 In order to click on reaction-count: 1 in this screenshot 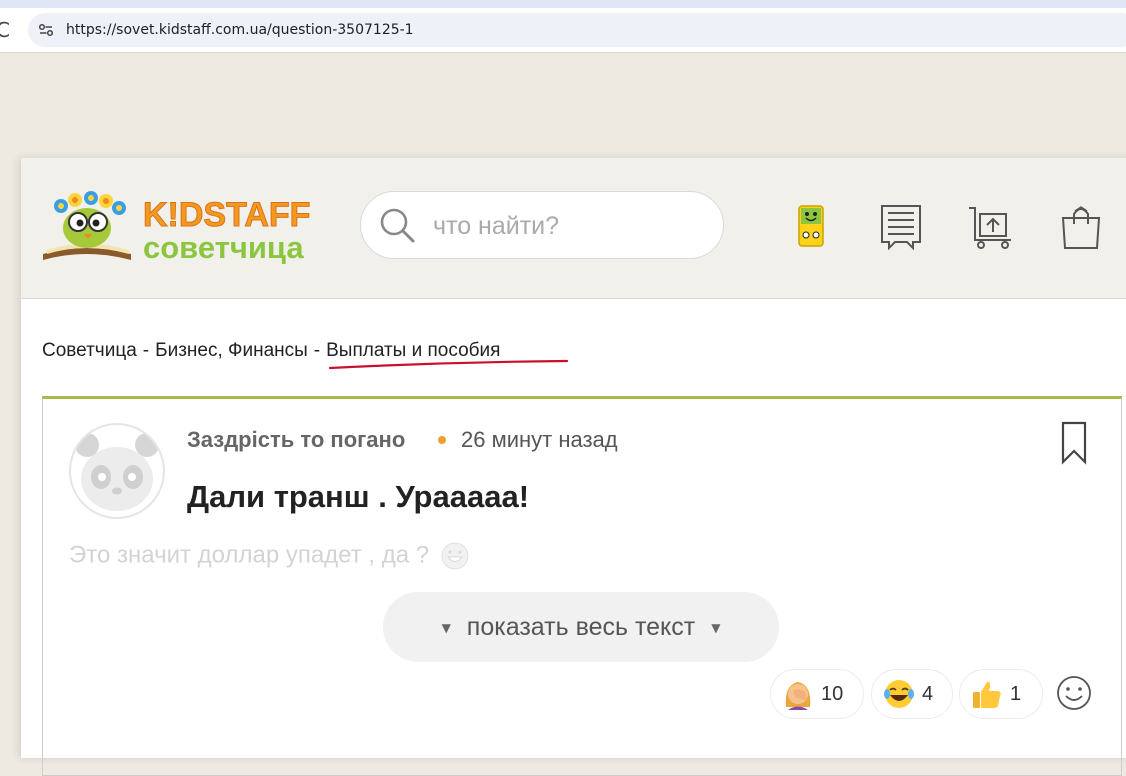, I will do `click(1016, 693)`.